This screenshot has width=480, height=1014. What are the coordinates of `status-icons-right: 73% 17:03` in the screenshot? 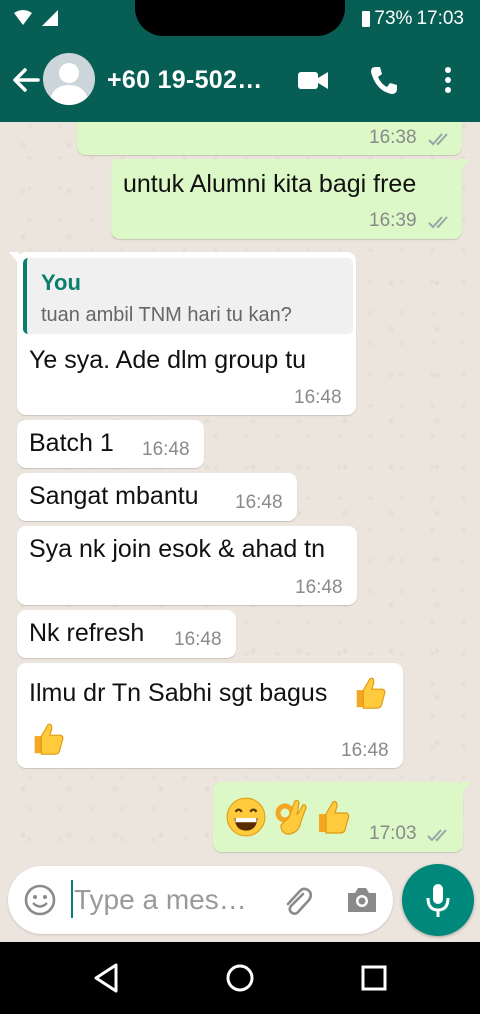 It's located at (413, 19).